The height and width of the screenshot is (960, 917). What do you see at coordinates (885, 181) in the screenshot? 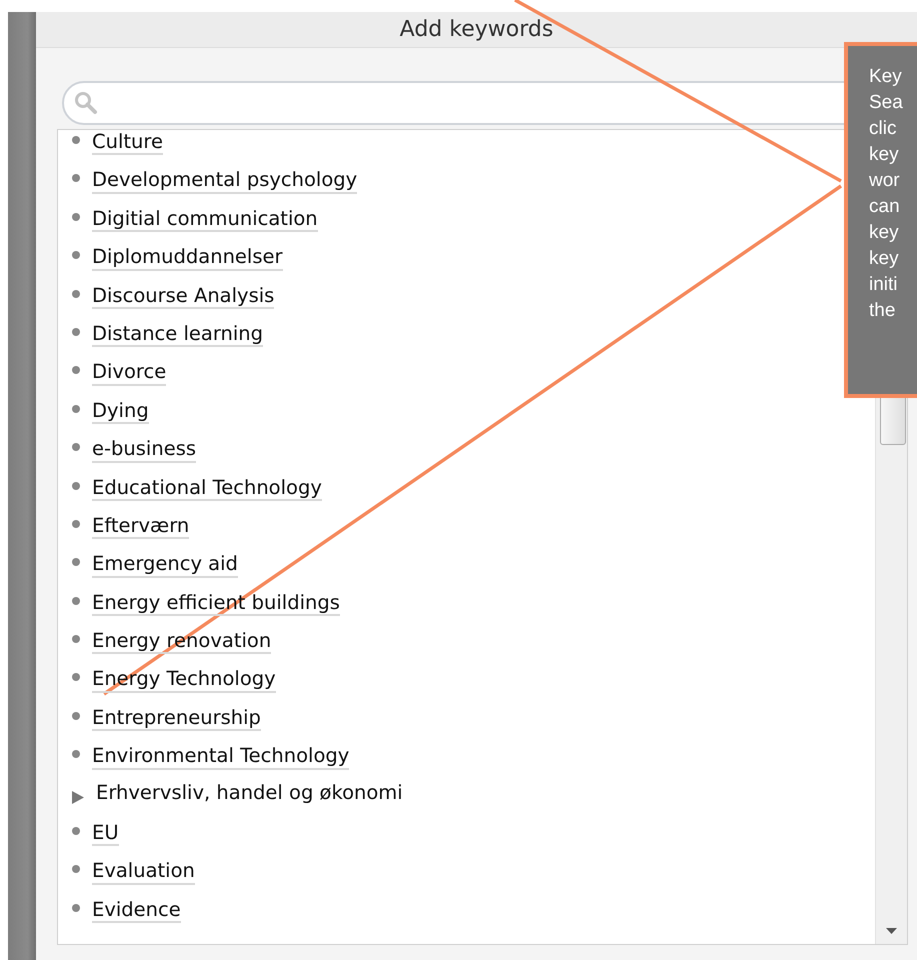
I see `callout-text-line: wor` at bounding box center [885, 181].